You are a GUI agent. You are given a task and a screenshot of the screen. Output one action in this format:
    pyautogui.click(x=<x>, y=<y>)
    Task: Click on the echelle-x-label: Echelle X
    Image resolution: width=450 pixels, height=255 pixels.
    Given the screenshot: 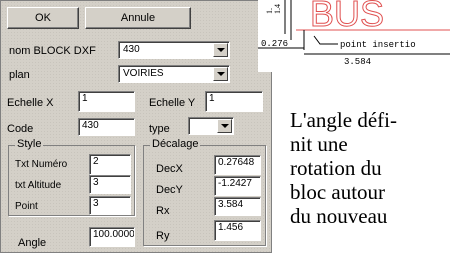 What is the action you would take?
    pyautogui.click(x=30, y=103)
    